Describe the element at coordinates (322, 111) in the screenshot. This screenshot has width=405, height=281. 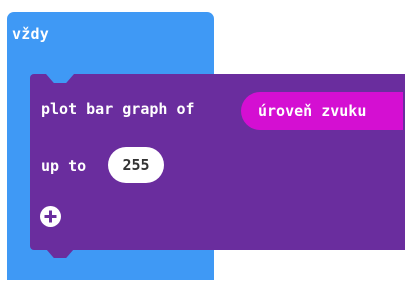
I see `sound-level-reporter: úroveň zvuku` at that location.